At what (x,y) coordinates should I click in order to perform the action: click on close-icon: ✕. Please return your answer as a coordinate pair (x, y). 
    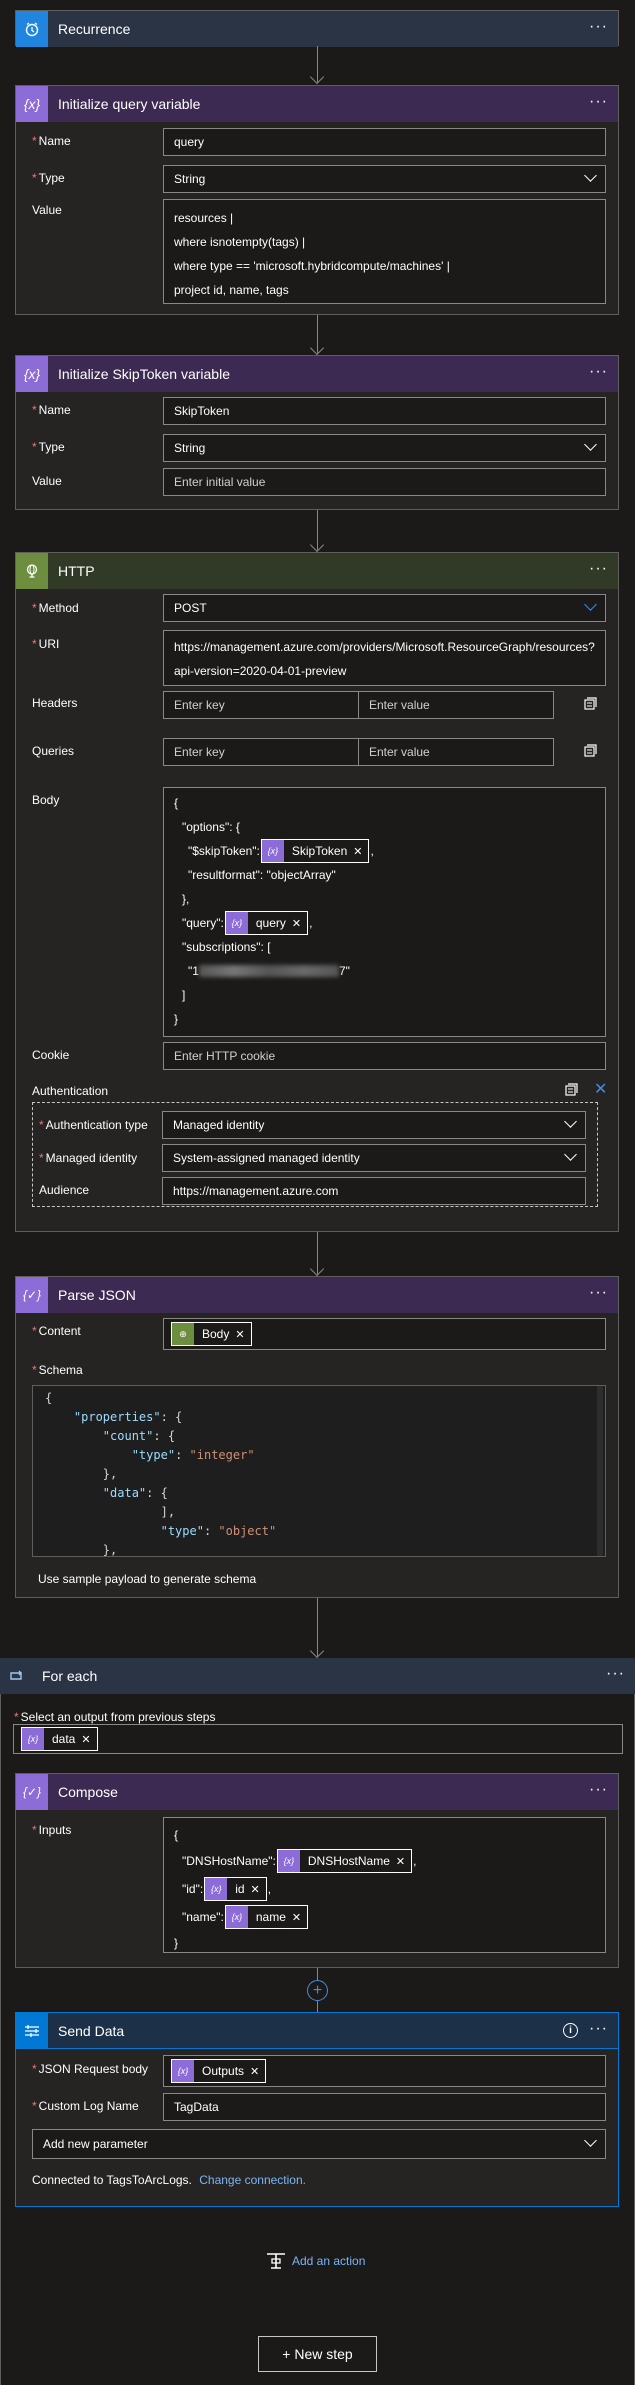
    Looking at the image, I should click on (600, 1089).